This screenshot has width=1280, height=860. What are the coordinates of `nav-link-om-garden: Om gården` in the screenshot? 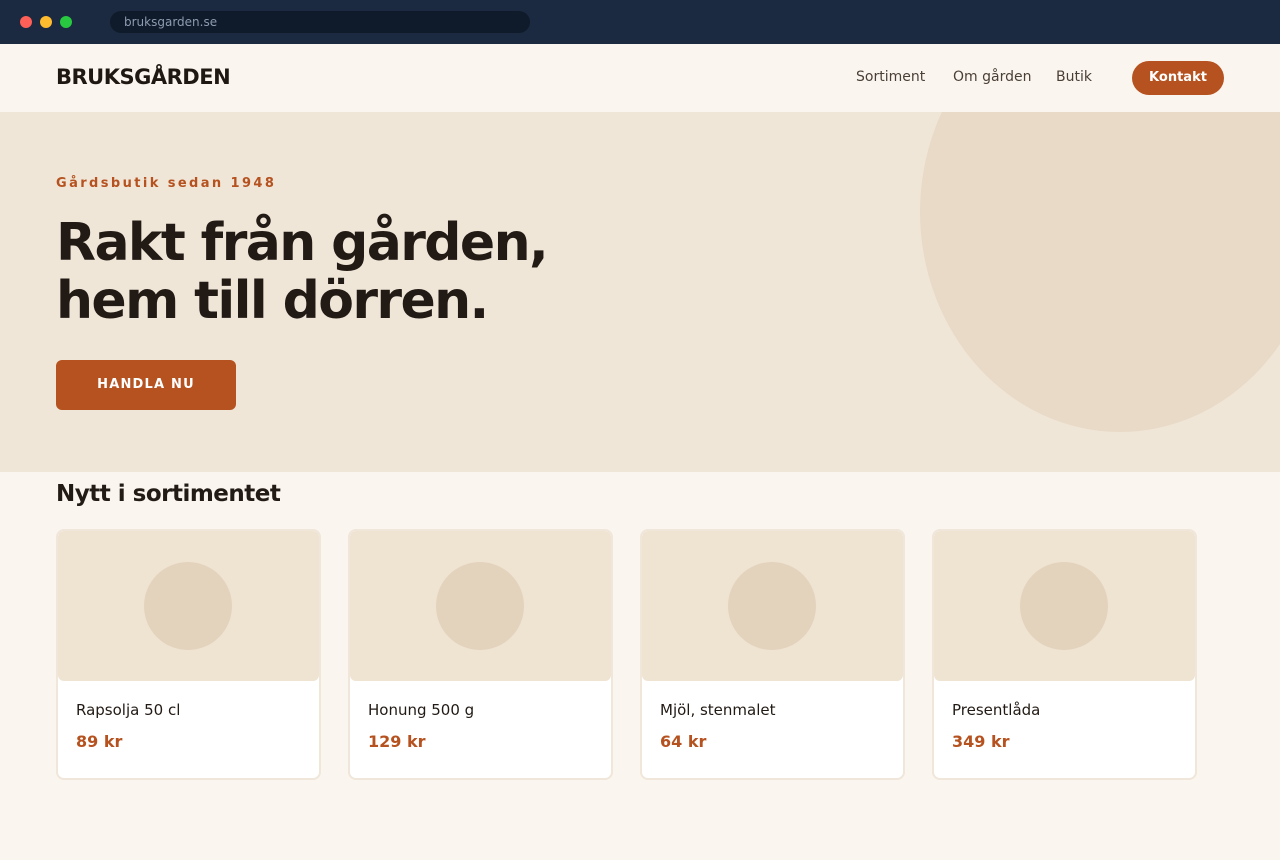 It's located at (992, 77).